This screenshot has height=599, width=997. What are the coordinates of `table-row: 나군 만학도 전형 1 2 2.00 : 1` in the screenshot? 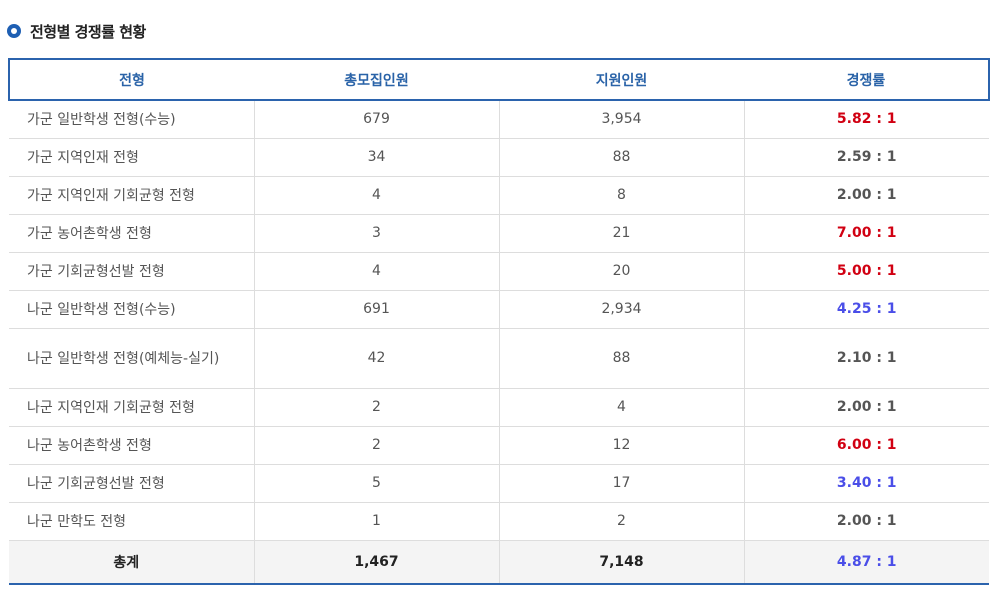 It's located at (499, 521).